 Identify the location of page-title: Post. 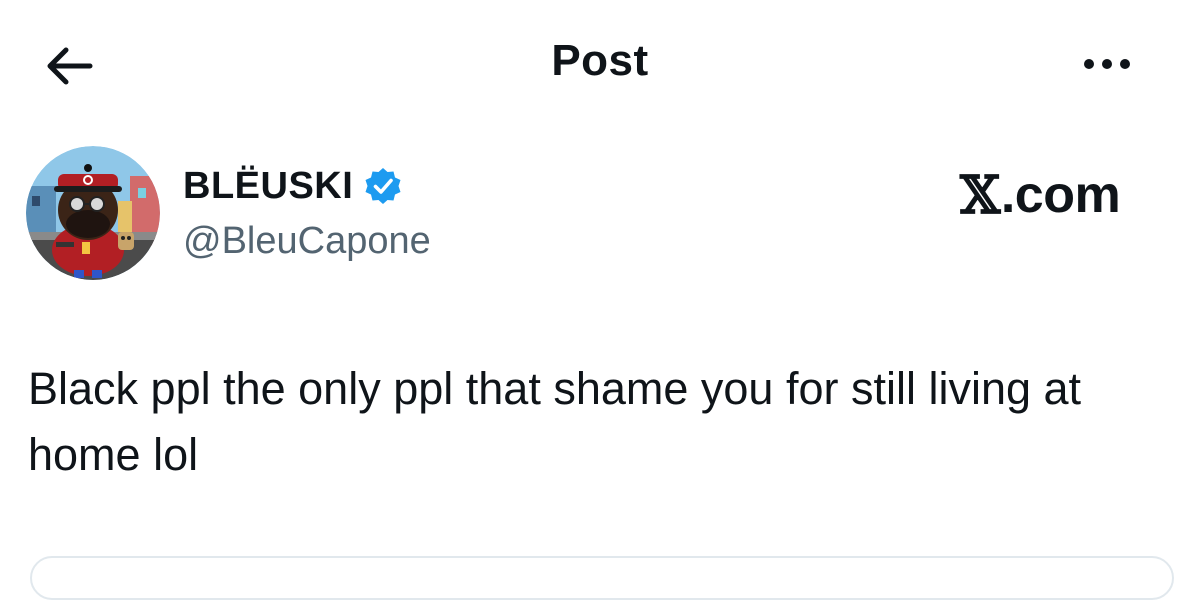
(600, 60).